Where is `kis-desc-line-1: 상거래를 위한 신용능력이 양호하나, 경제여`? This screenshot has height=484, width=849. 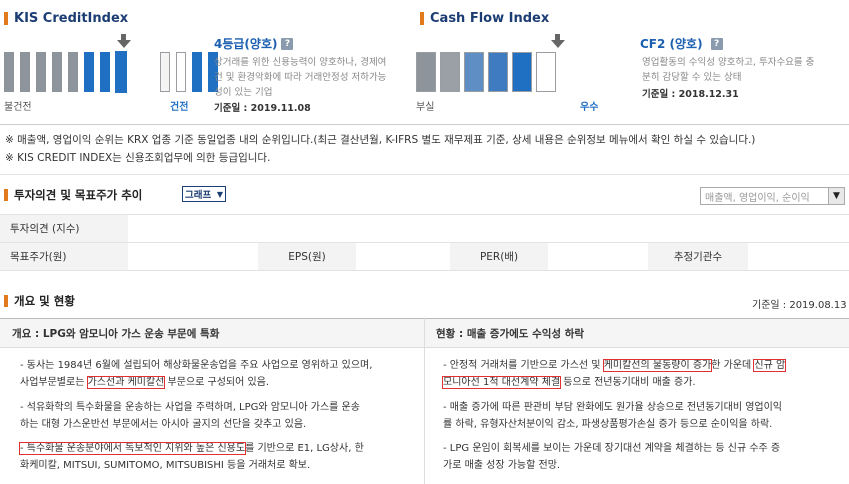
kis-desc-line-1: 상거래를 위한 신용능력이 양호하나, 경제여 is located at coordinates (300, 62).